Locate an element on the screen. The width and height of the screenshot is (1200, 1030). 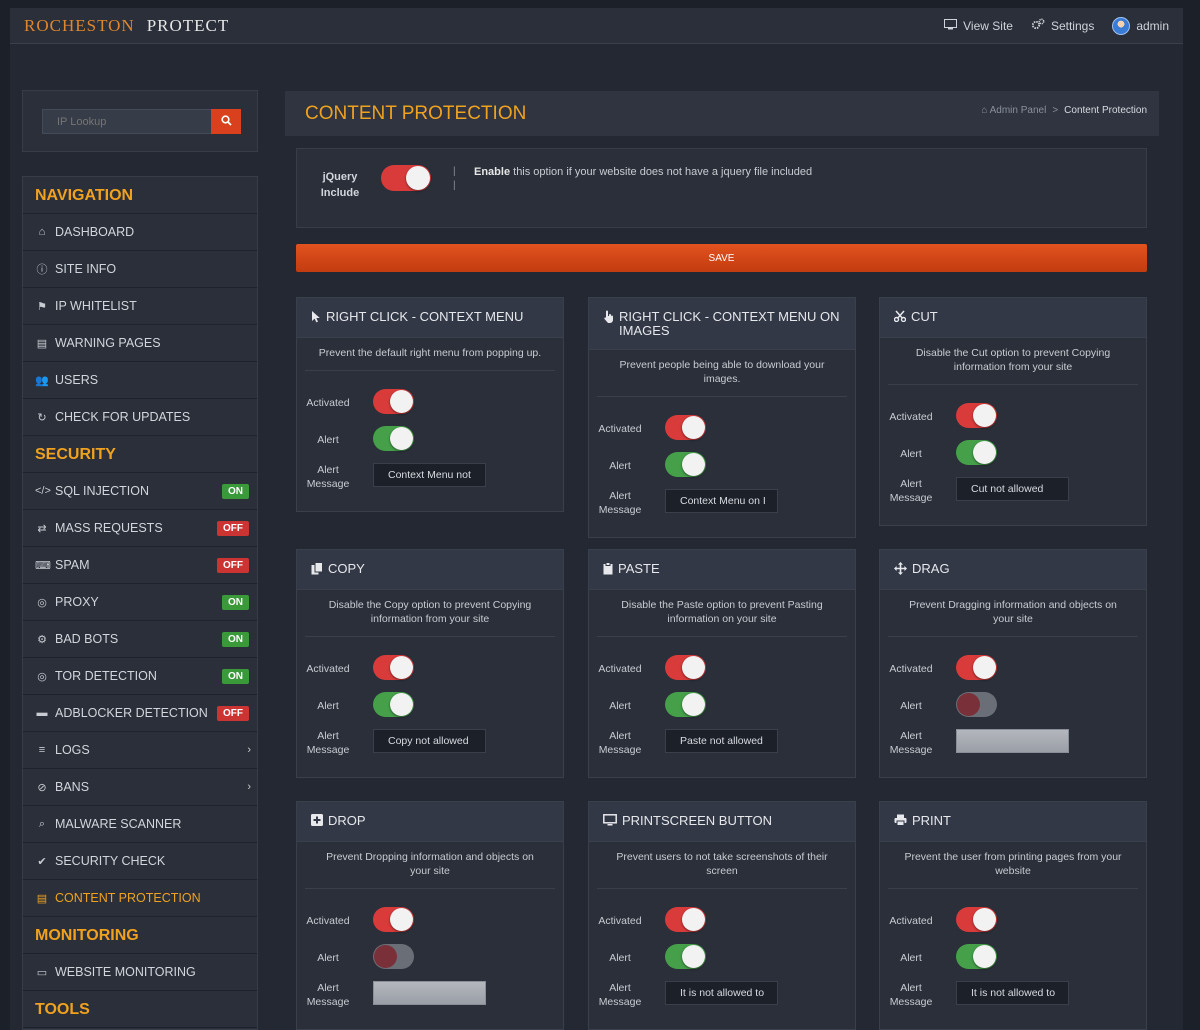
sidebar-item-adblocker-detection: ▬ ADBLOCKER DETECTION OFF is located at coordinates (140, 713).